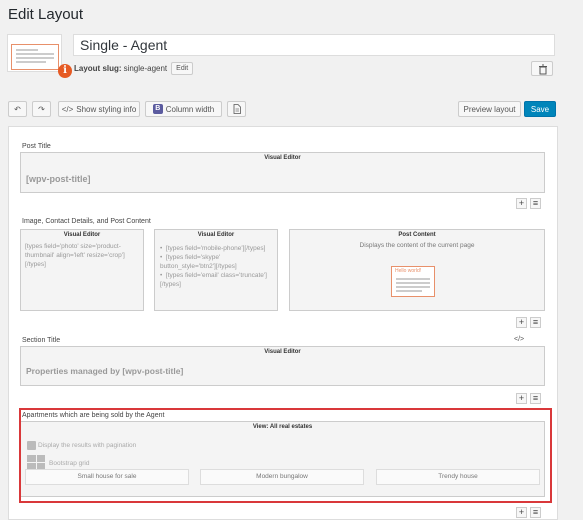 Image resolution: width=583 pixels, height=520 pixels. What do you see at coordinates (413, 281) in the screenshot?
I see `post-content-preview: Hello world!` at bounding box center [413, 281].